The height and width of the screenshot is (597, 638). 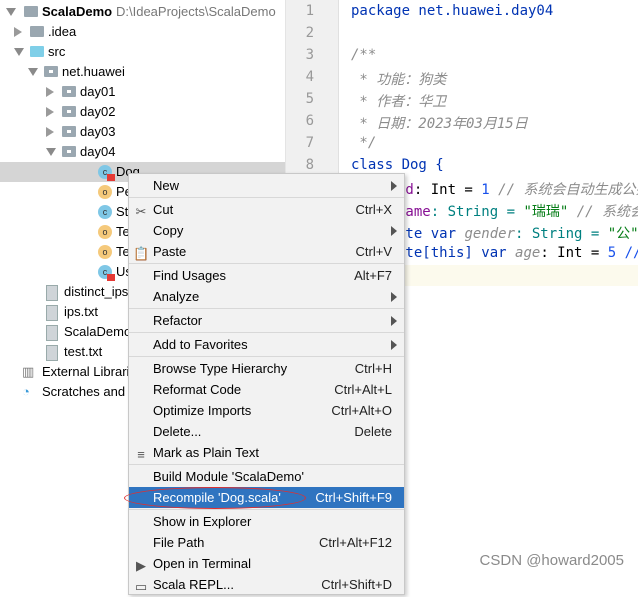 I want to click on code-token: ate[this] var, so click(x=456, y=253).